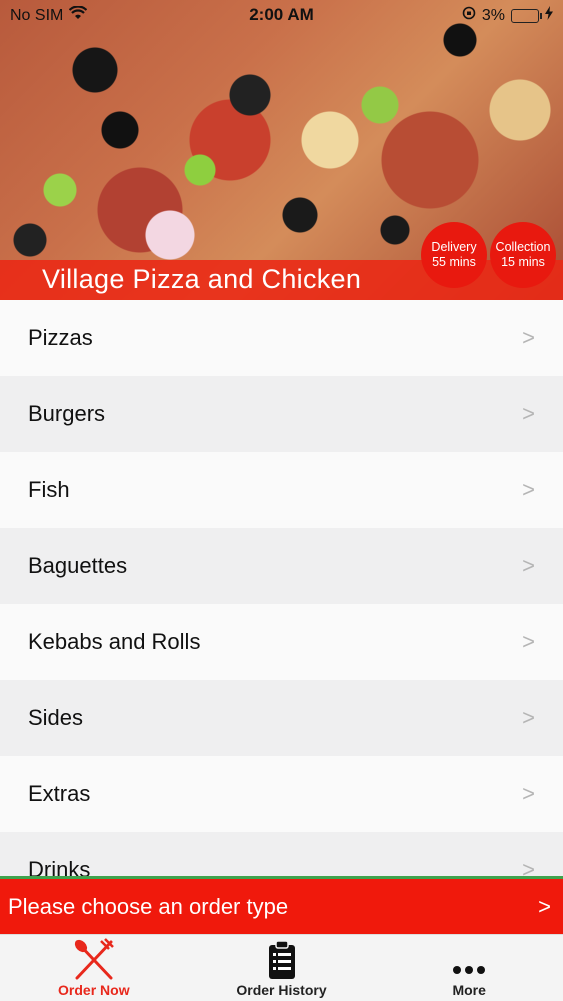 This screenshot has height=1001, width=563. What do you see at coordinates (59, 793) in the screenshot?
I see `menu-item-label: Extras` at bounding box center [59, 793].